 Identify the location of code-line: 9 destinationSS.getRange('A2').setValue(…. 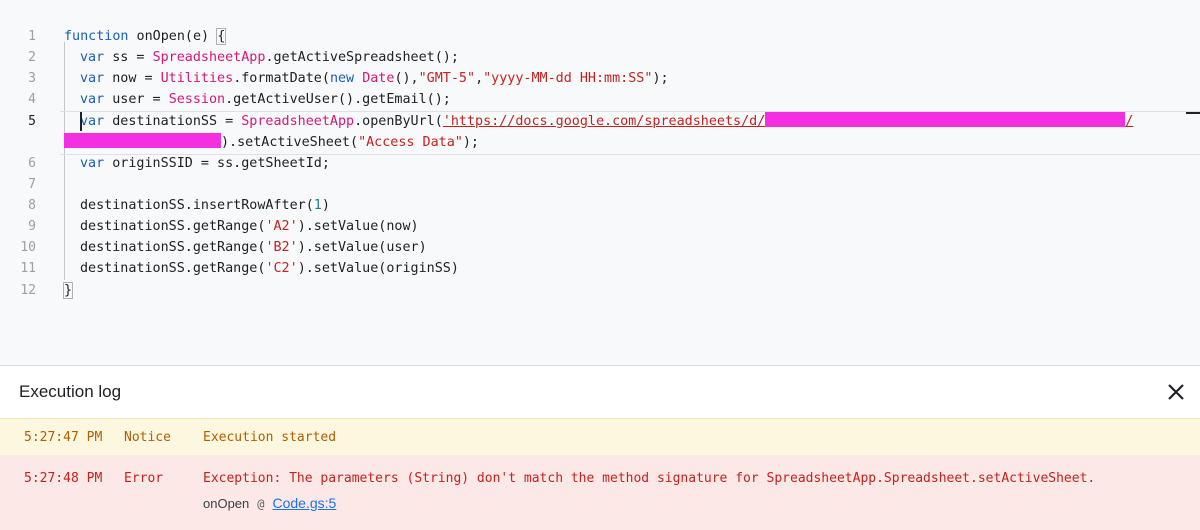
(600, 226).